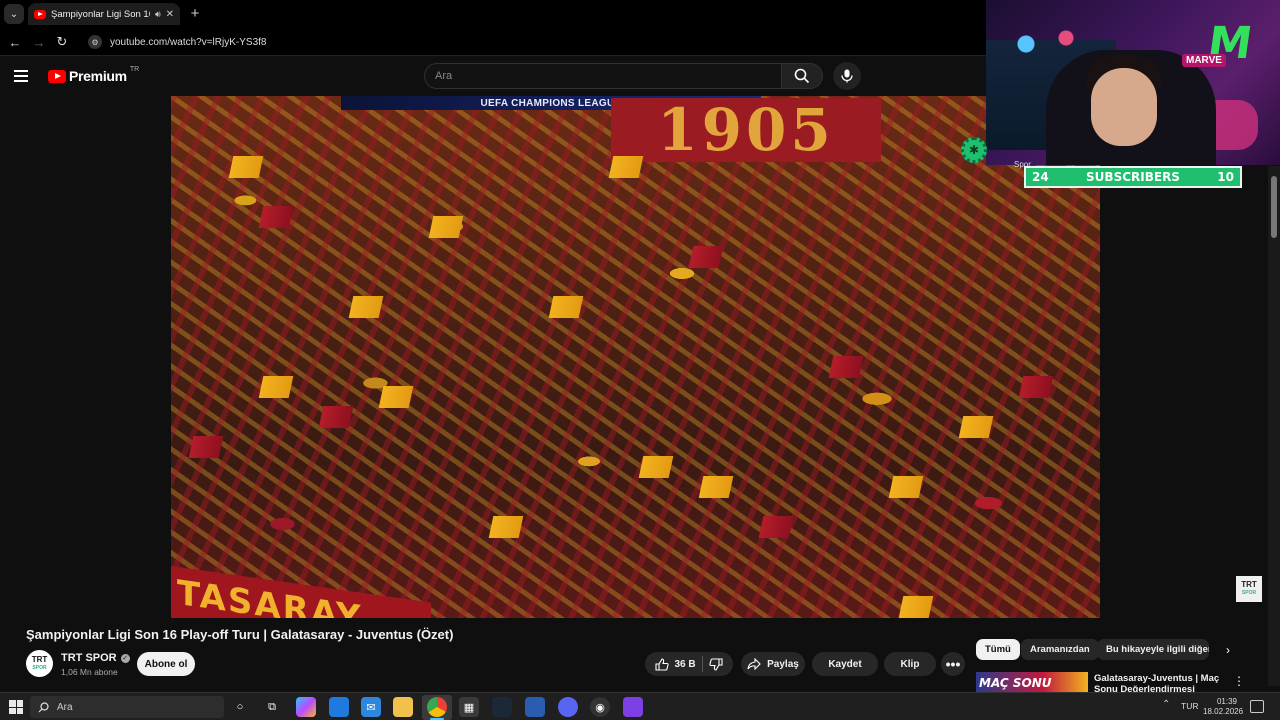 The height and width of the screenshot is (720, 1280). What do you see at coordinates (1032, 683) in the screenshot?
I see `recommended-thumbnail: MAÇ SONU` at bounding box center [1032, 683].